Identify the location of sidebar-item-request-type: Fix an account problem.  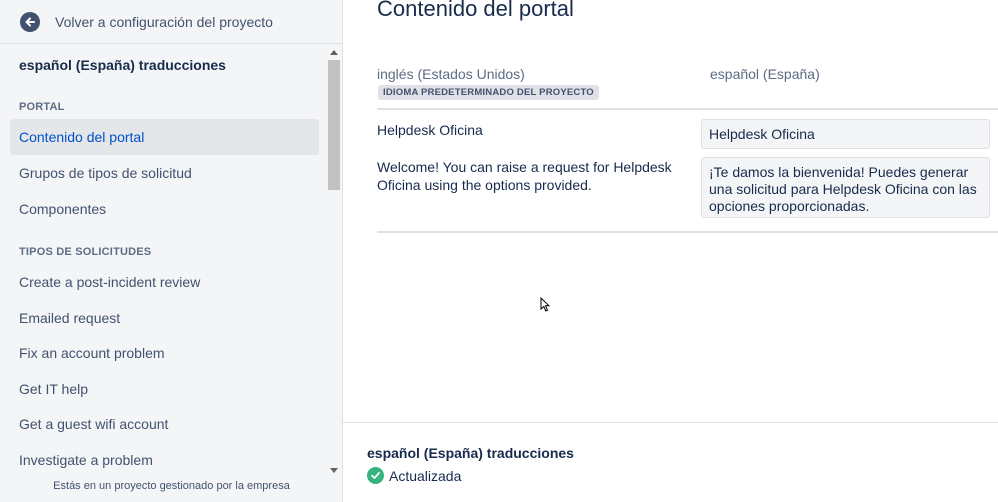
(164, 353).